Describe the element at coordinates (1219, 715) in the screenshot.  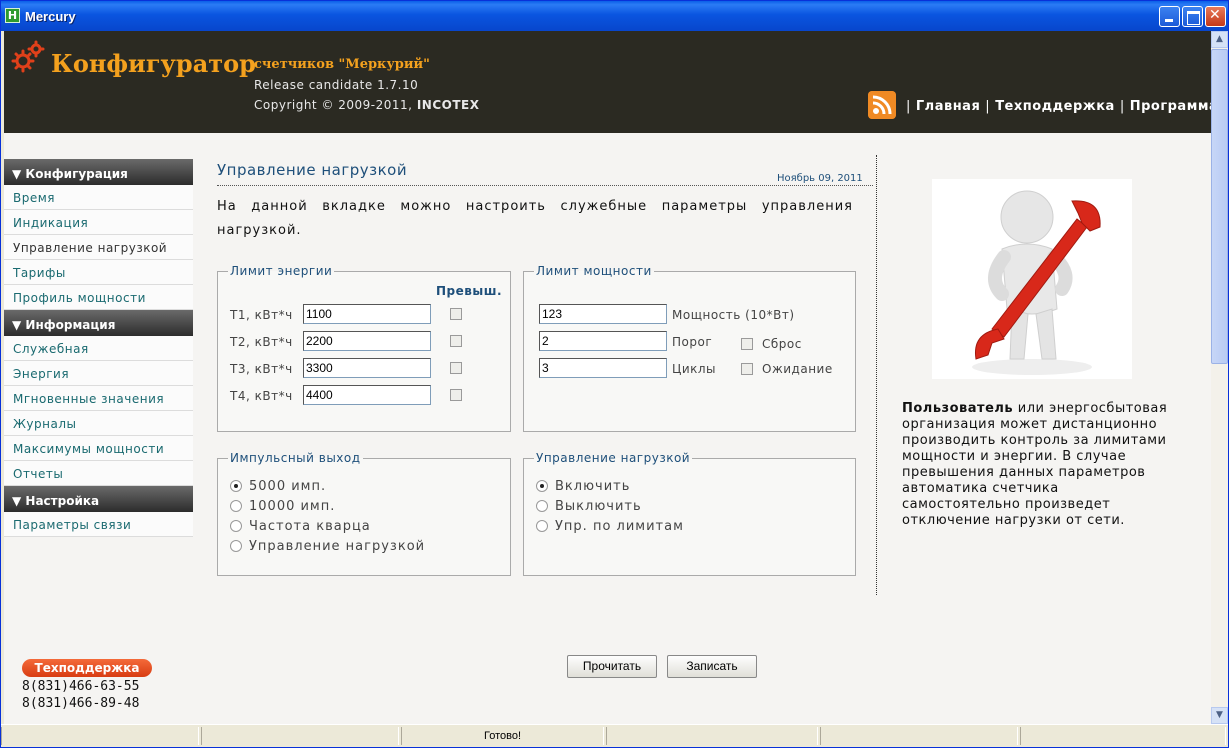
I see `scroll-down-icon: ▼` at that location.